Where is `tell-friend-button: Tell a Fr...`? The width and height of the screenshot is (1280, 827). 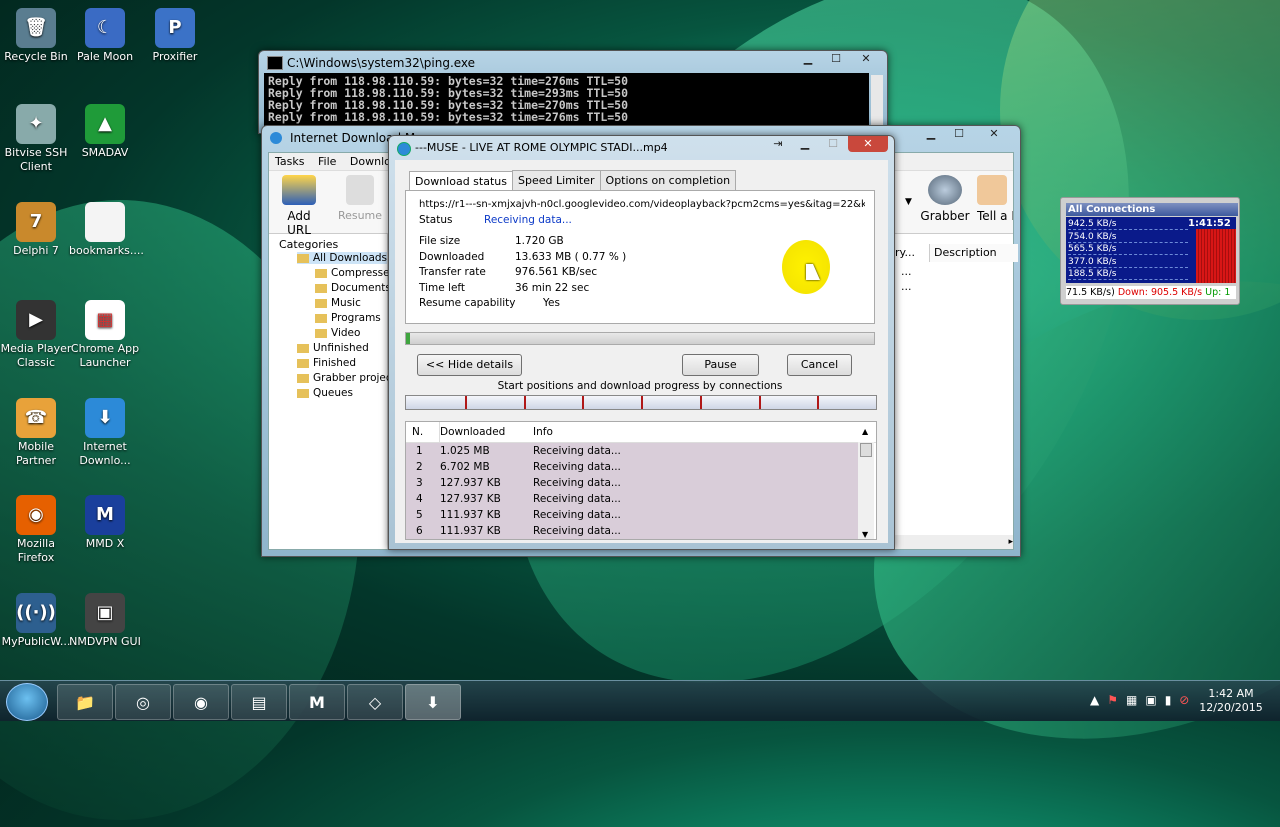 tell-friend-button: Tell a Fr... is located at coordinates (995, 199).